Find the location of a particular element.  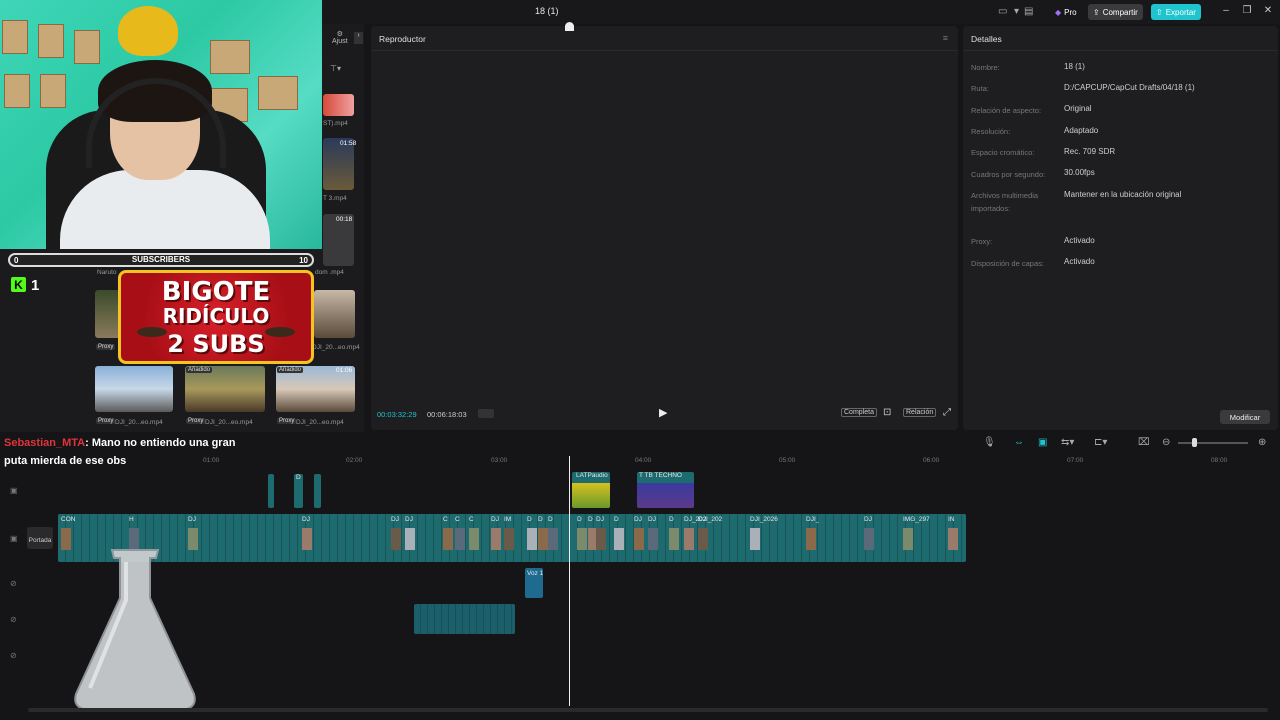

fullscreen-icon: ⤢ is located at coordinates (947, 412).